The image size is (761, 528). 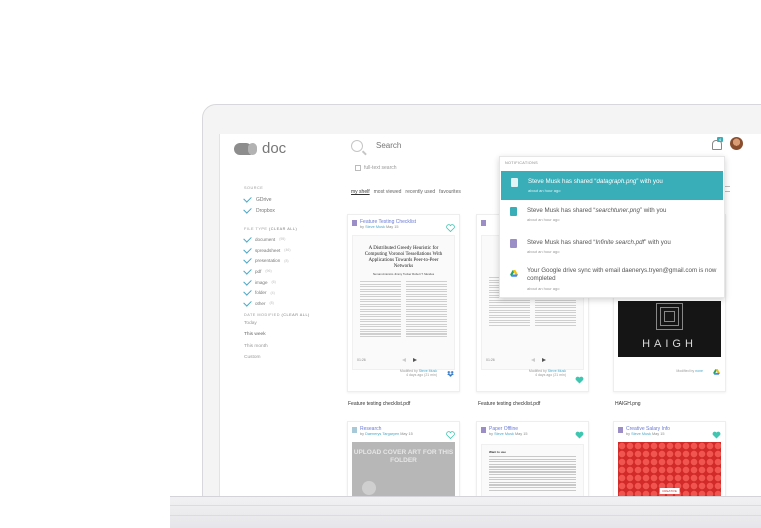 What do you see at coordinates (388, 192) in the screenshot?
I see `tab-most-viewed: most viewed` at bounding box center [388, 192].